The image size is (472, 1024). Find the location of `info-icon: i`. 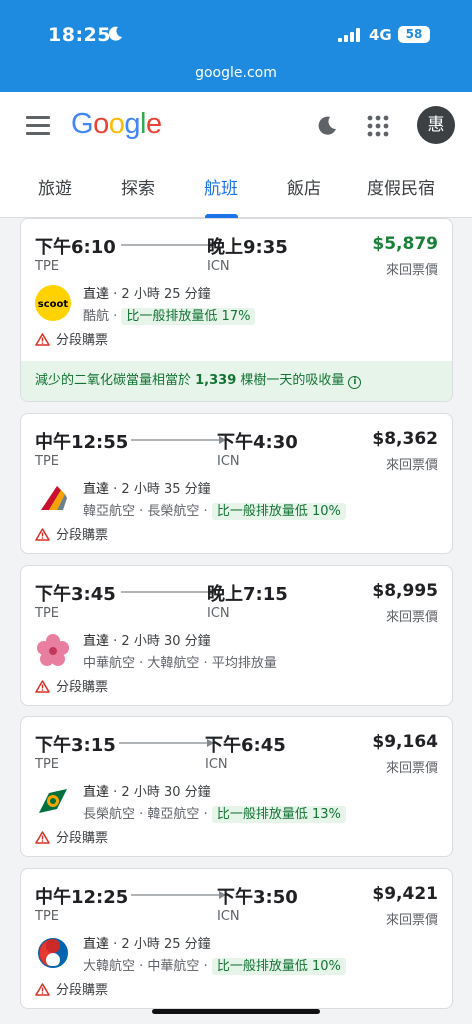

info-icon: i is located at coordinates (355, 382).